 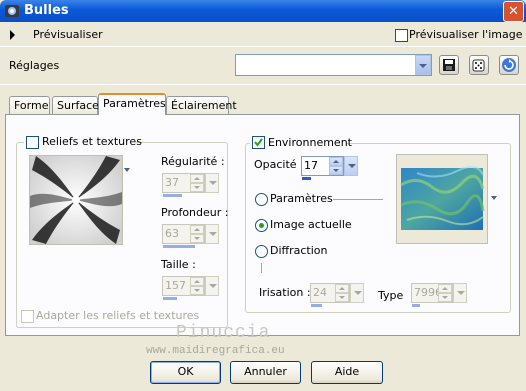 What do you see at coordinates (306, 178) in the screenshot?
I see `opacite-slider` at bounding box center [306, 178].